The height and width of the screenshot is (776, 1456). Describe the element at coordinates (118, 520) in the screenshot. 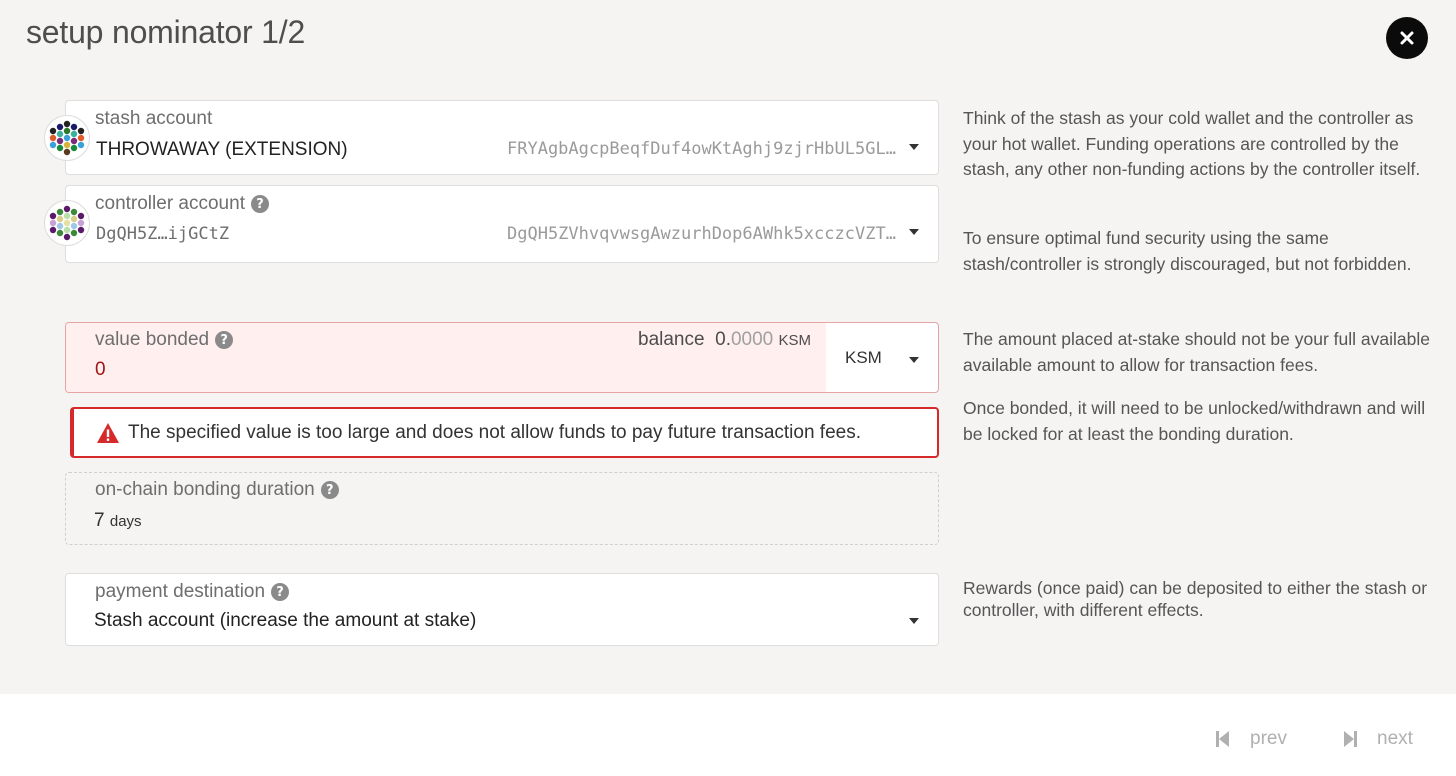

I see `bonding-duration-value: 7 days` at that location.